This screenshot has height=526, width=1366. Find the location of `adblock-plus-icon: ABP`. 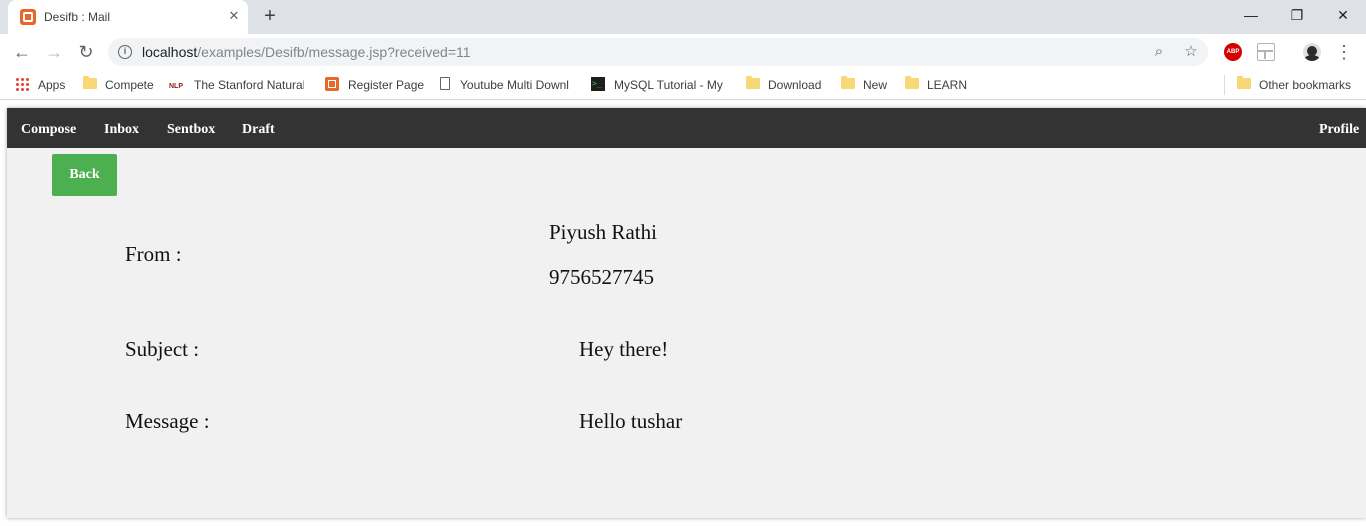

adblock-plus-icon: ABP is located at coordinates (1233, 52).